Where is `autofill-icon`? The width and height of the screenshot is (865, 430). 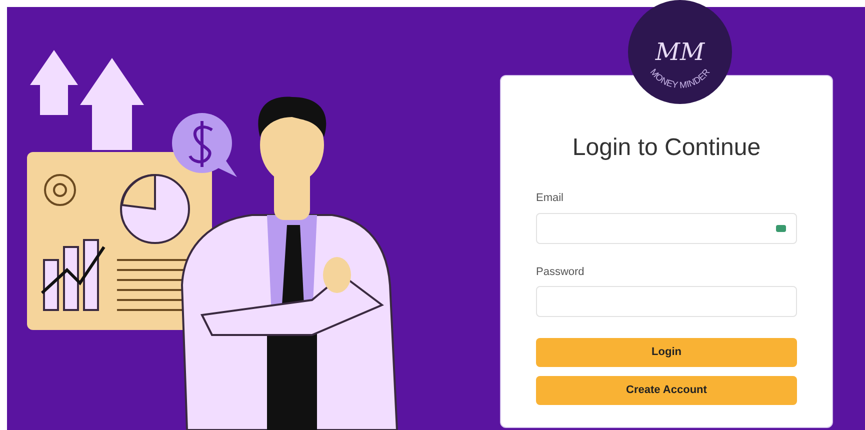 autofill-icon is located at coordinates (781, 228).